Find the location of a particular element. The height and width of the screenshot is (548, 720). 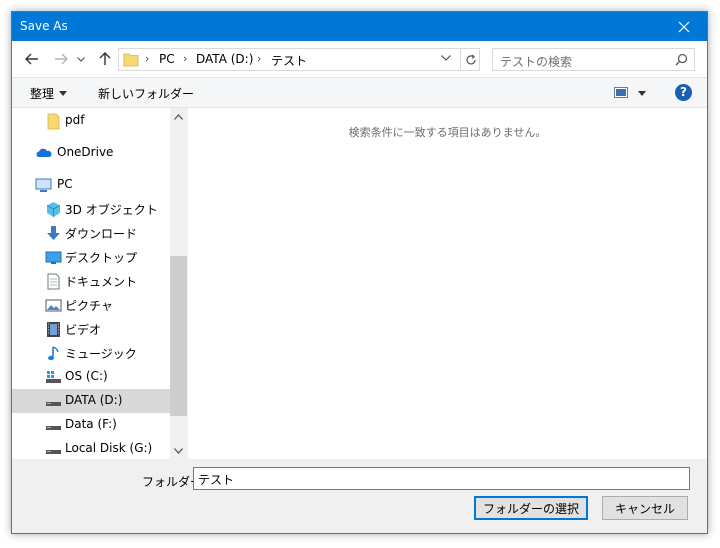

nav-item-label: DATA (D:) is located at coordinates (94, 400).